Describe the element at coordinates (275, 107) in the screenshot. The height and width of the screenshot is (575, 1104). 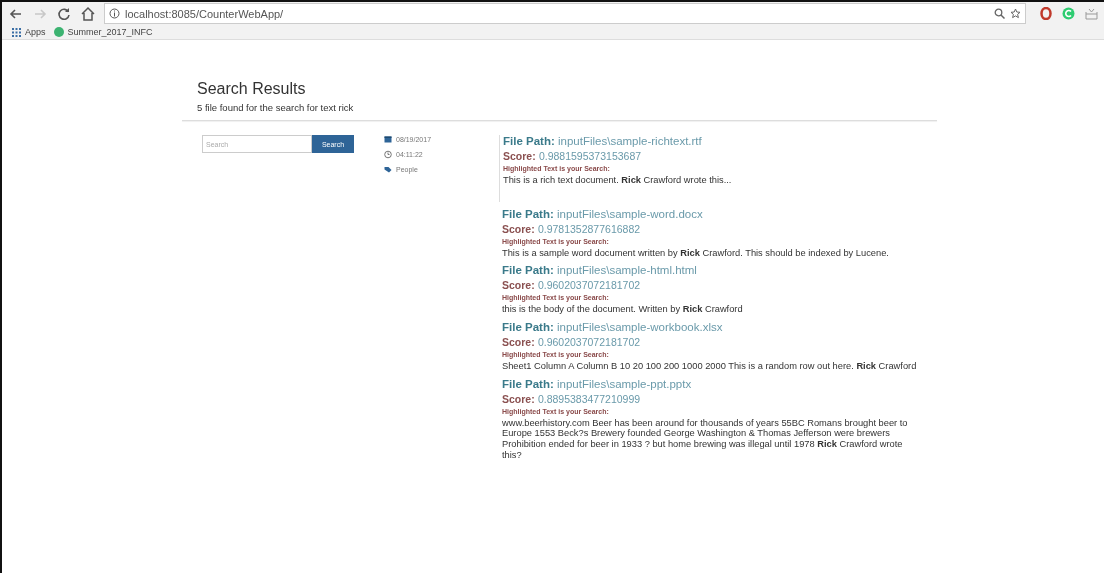
I see `result-summary: 5 file found for the search for text rick` at that location.